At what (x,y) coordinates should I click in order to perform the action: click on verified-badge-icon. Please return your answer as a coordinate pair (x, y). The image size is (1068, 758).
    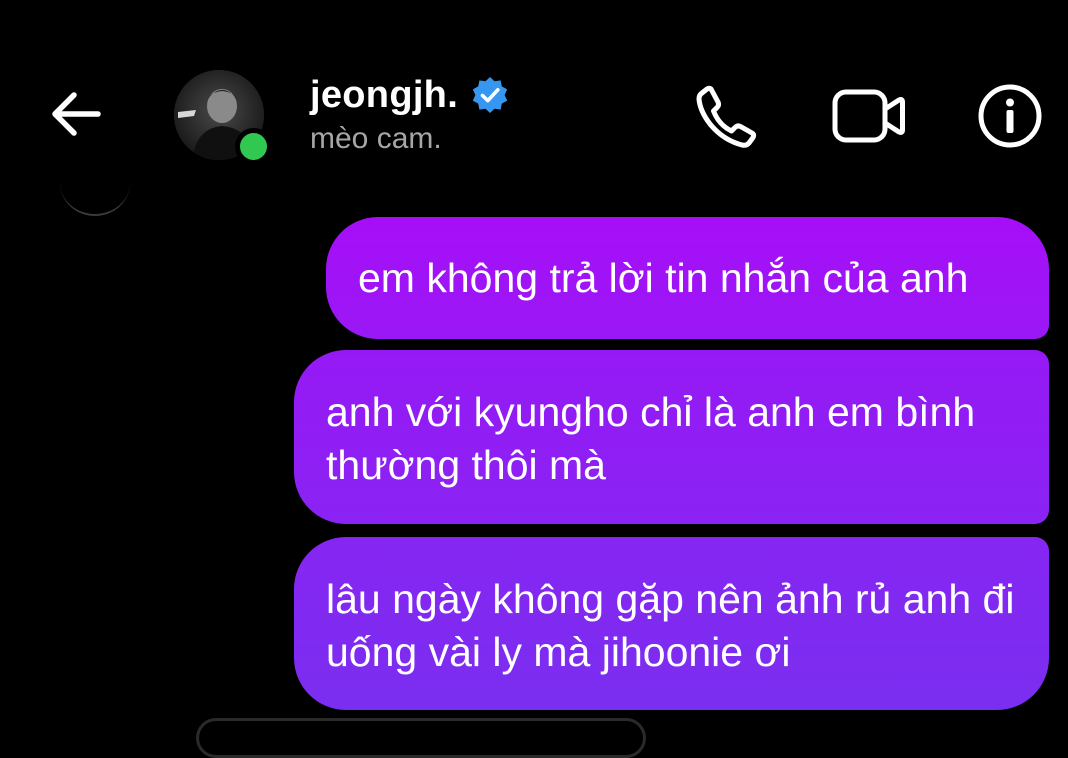
    Looking at the image, I should click on (490, 95).